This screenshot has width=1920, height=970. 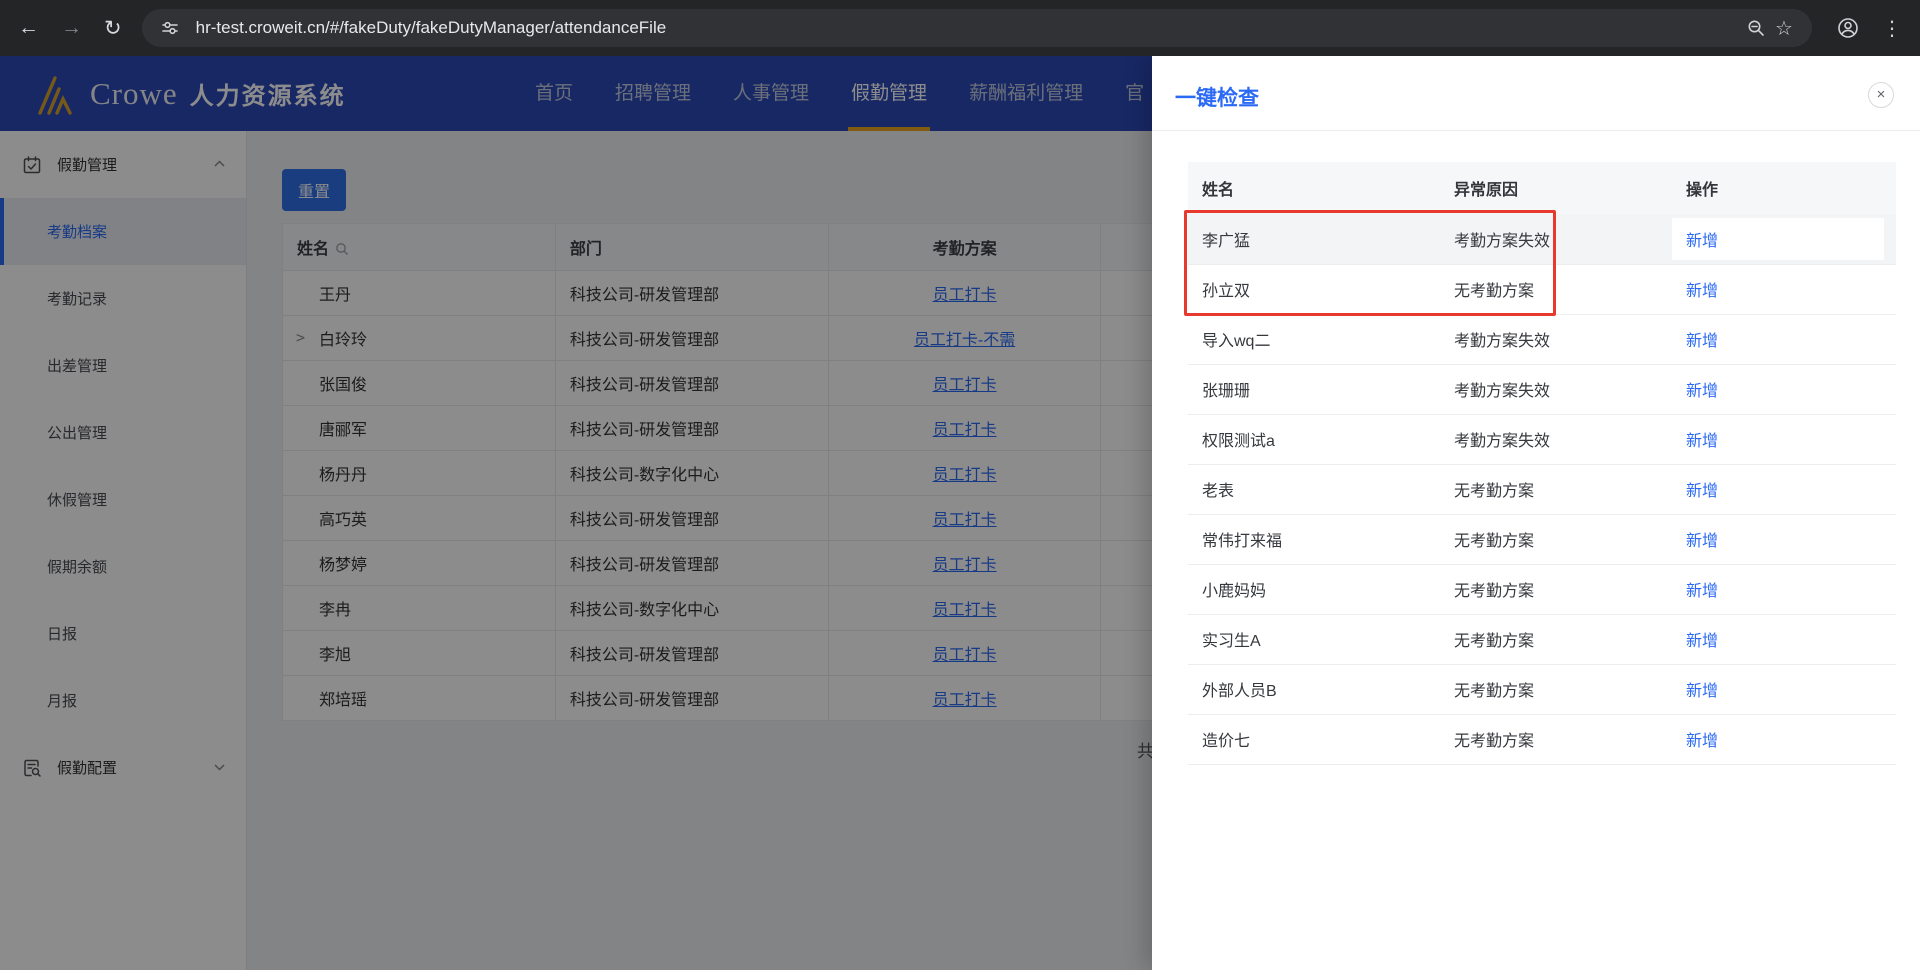 What do you see at coordinates (1556, 188) in the screenshot?
I see `column-reason: 异常原因` at bounding box center [1556, 188].